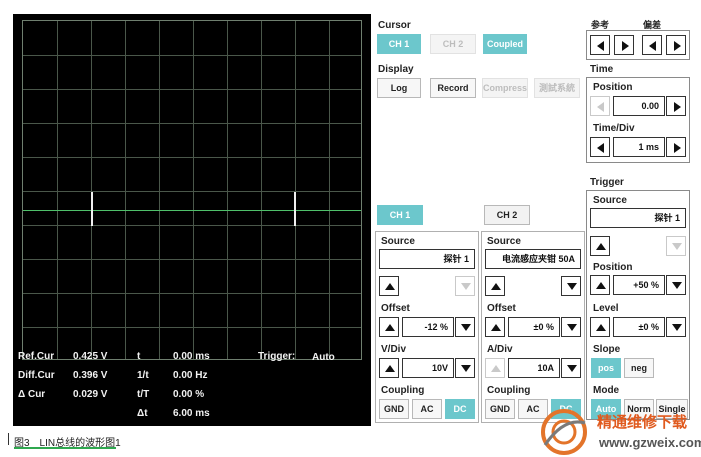  I want to click on diff-left-arrow, so click(652, 45).